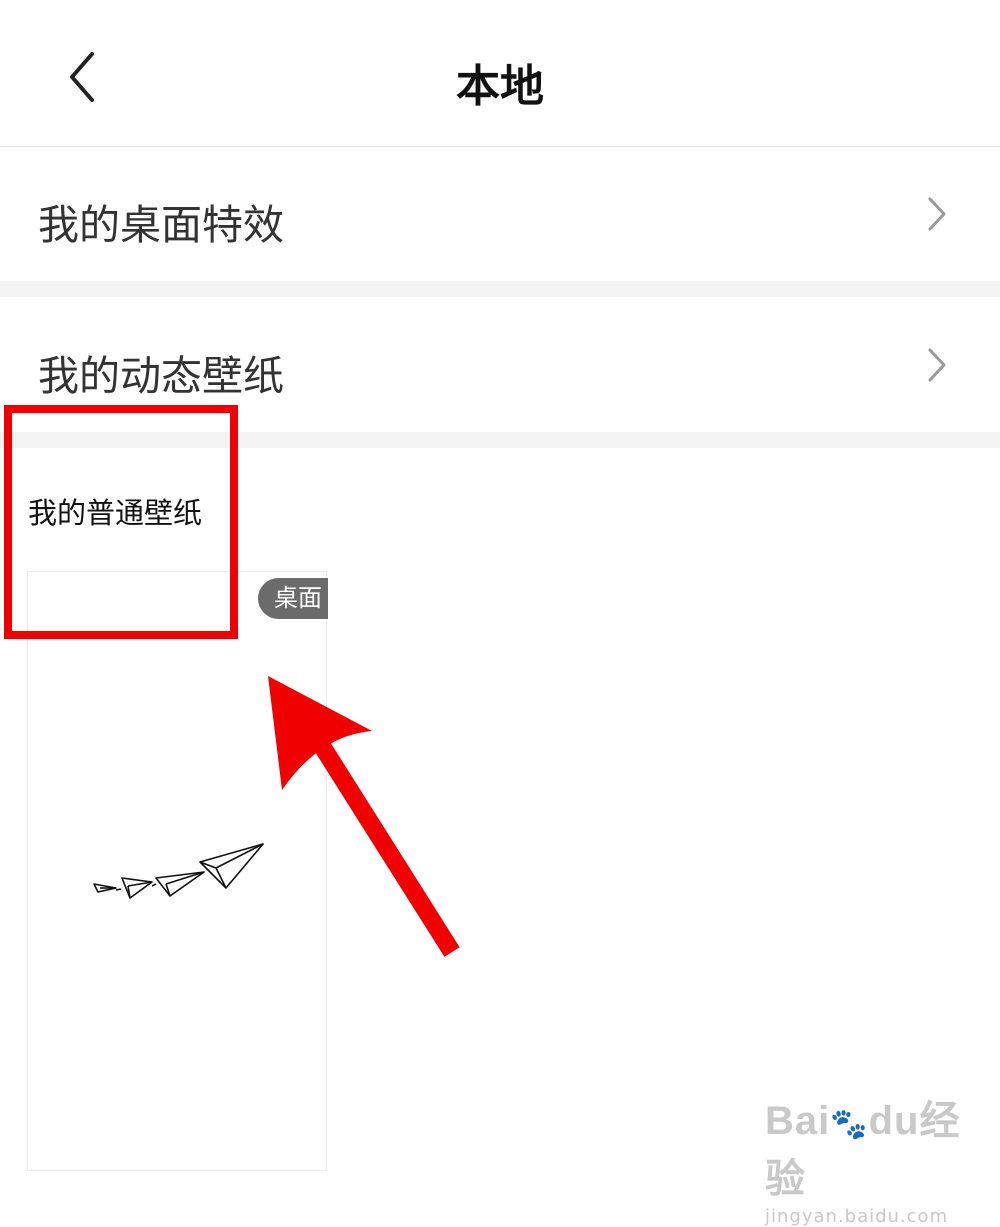 The height and width of the screenshot is (1227, 1000). What do you see at coordinates (293, 598) in the screenshot?
I see `desktop-tag-badge: 桌面` at bounding box center [293, 598].